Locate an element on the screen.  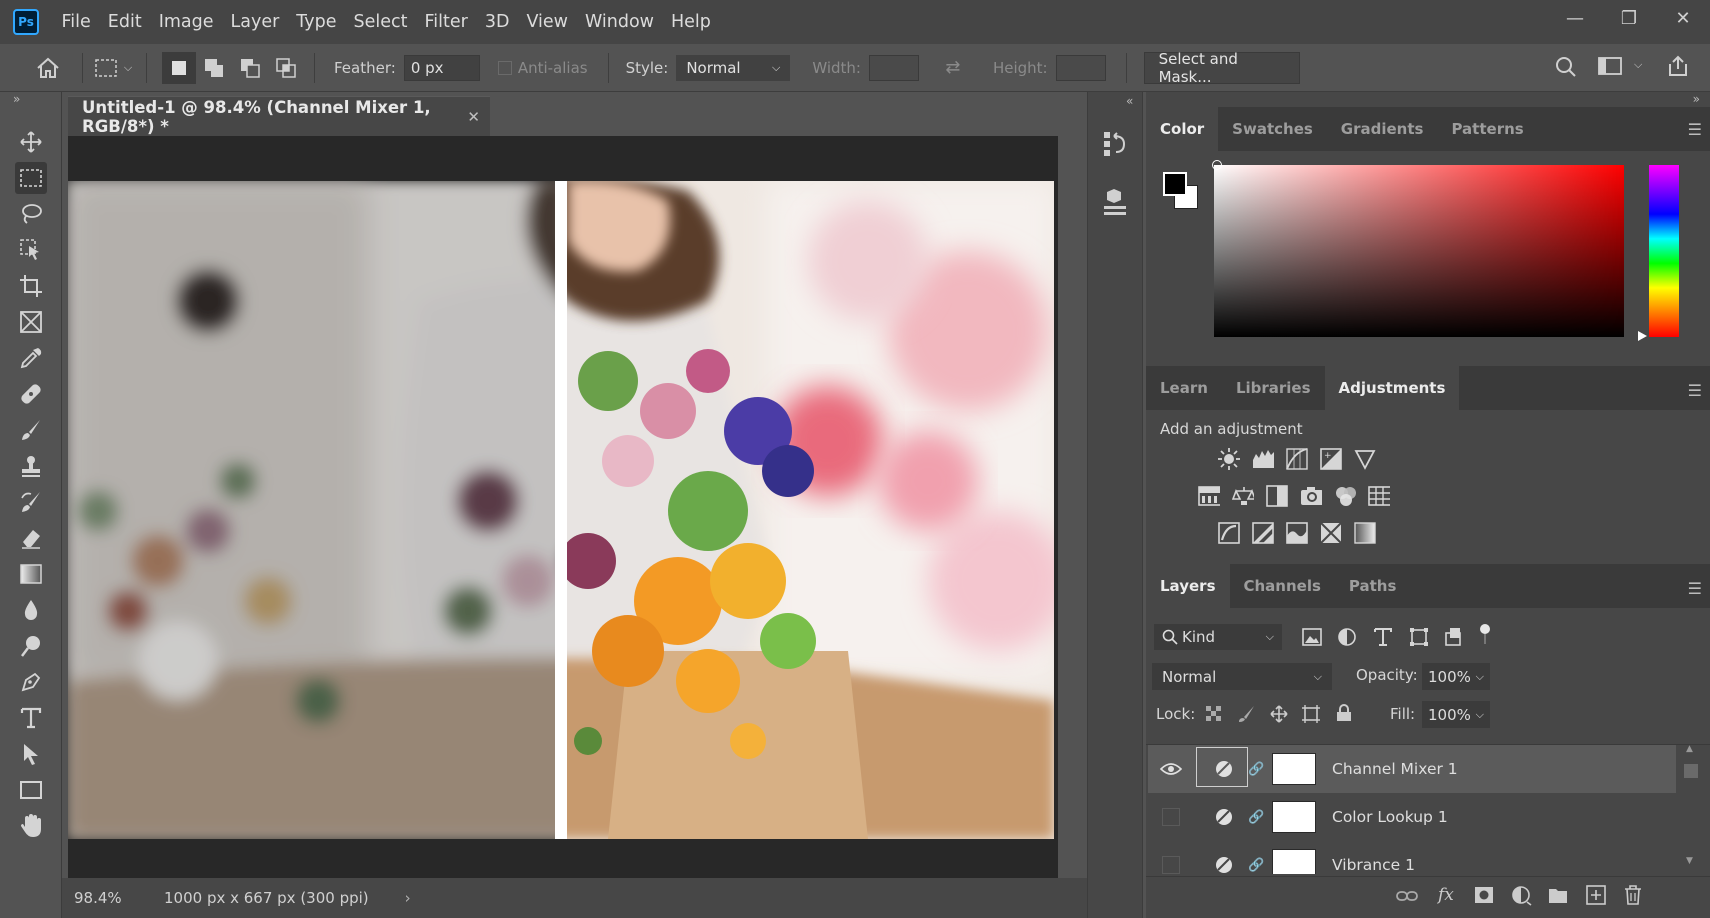
layer-name: Channel Mixer 1 is located at coordinates (1395, 769).